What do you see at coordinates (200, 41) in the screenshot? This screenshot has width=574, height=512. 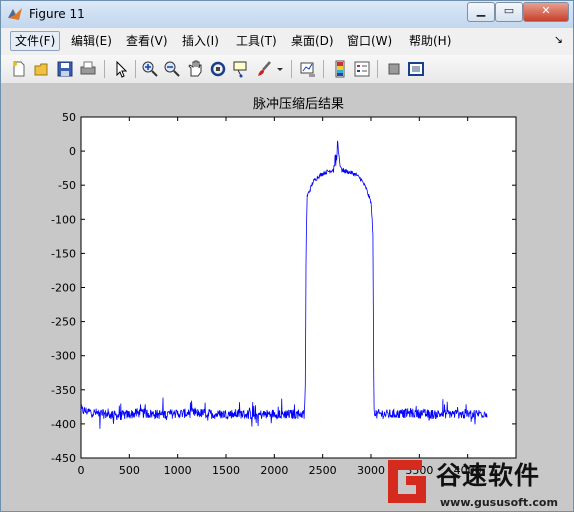 I see `menu-insert: 插入(I)` at bounding box center [200, 41].